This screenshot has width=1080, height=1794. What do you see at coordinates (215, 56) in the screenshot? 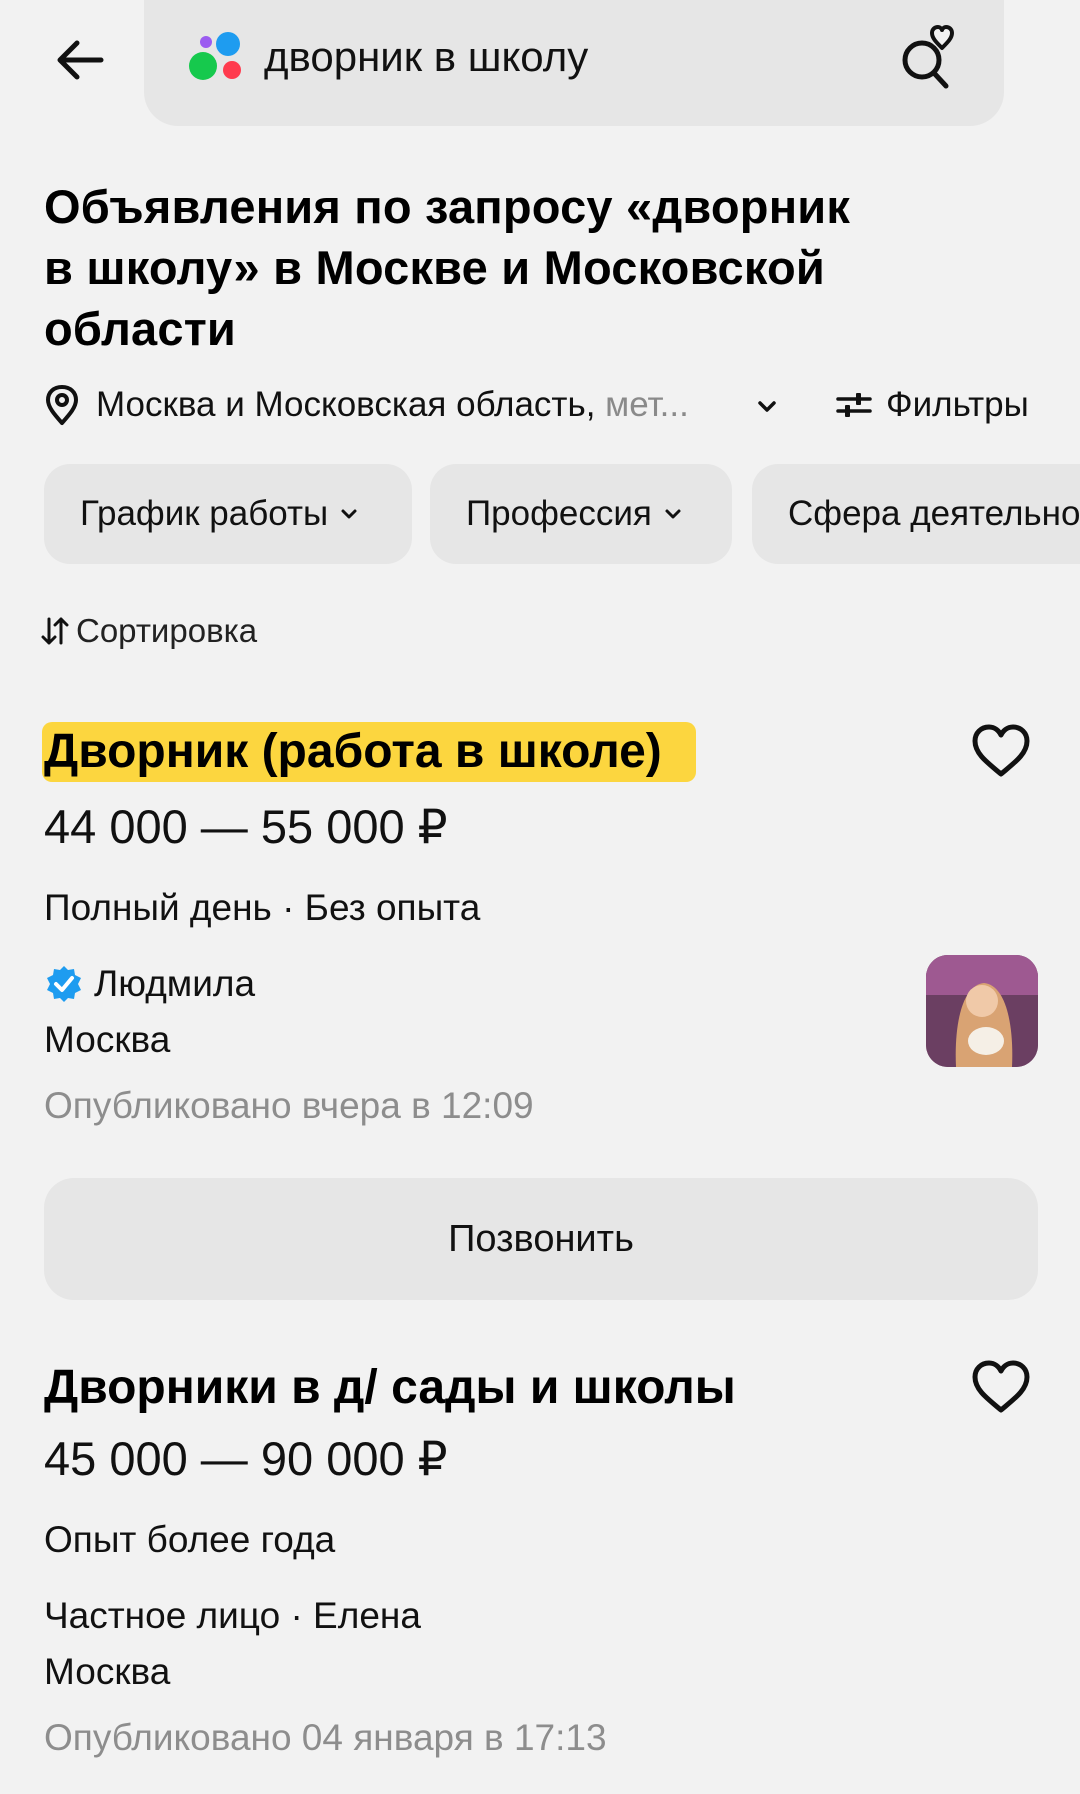
I see `app-logo-icon` at bounding box center [215, 56].